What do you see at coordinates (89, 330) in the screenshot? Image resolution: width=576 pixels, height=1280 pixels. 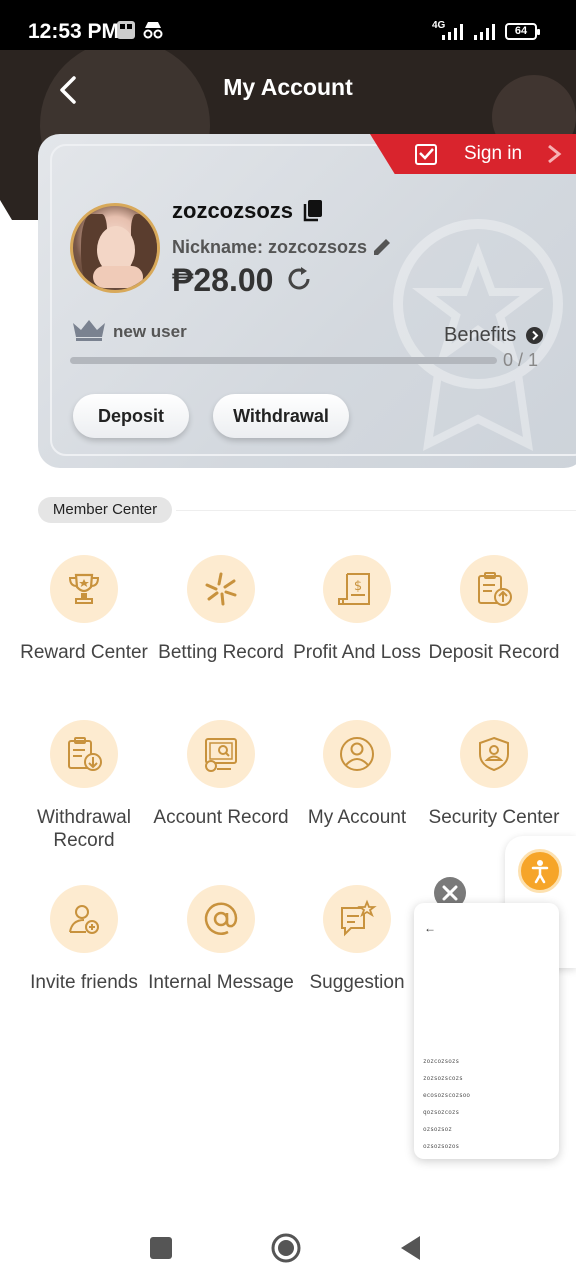 I see `crown-icon` at bounding box center [89, 330].